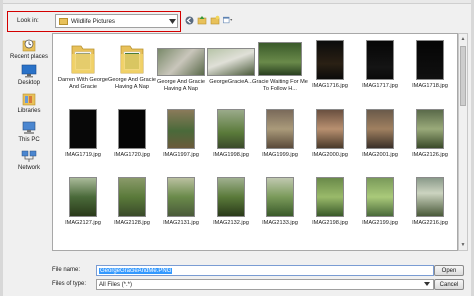  I want to click on computer-icon, so click(29, 128).